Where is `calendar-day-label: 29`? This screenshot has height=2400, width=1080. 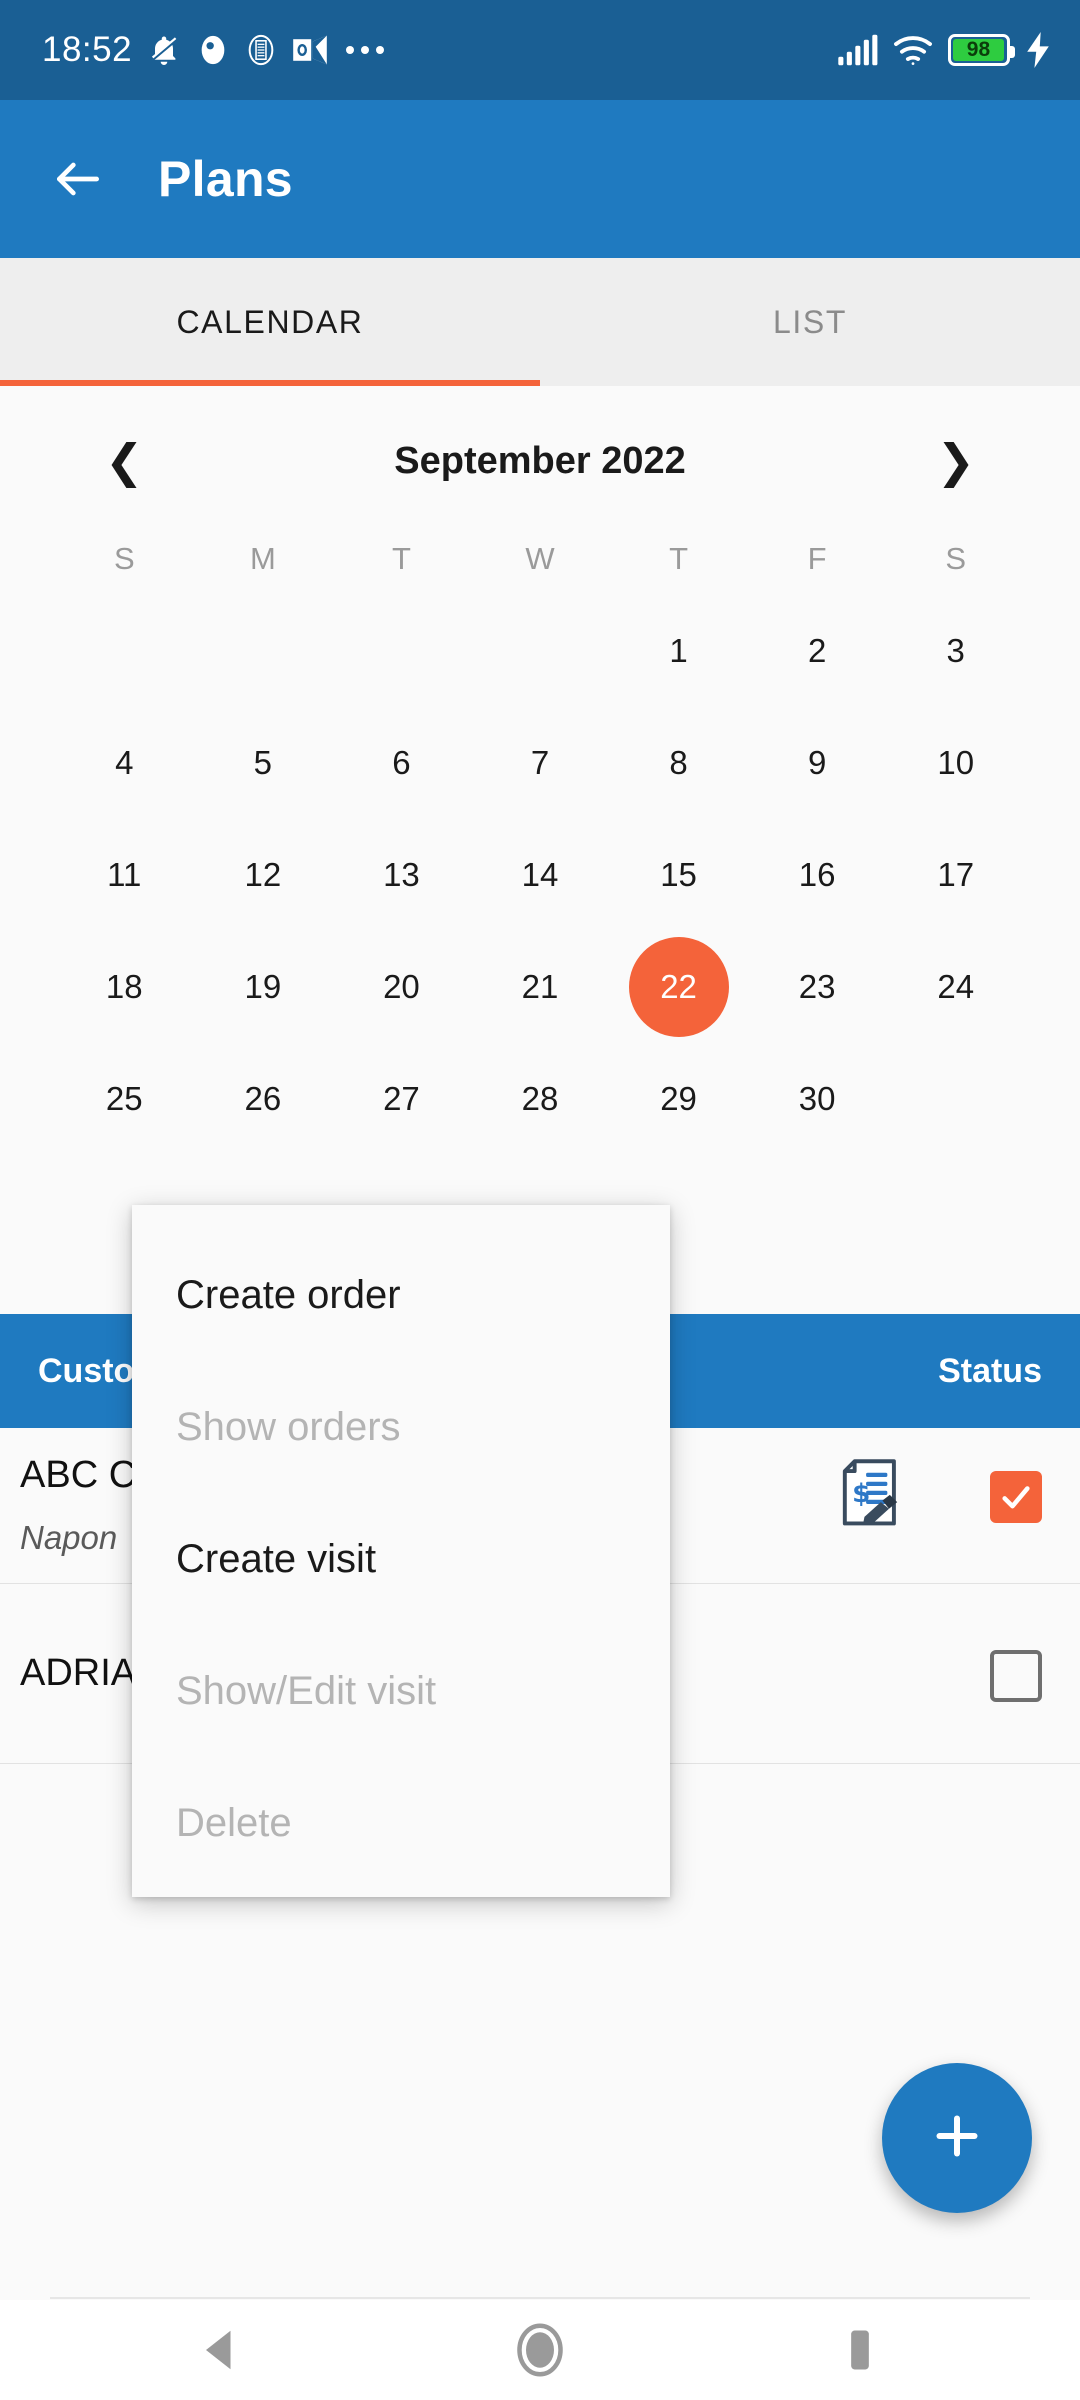 calendar-day-label: 29 is located at coordinates (678, 1098).